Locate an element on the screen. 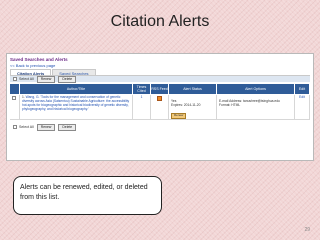 This screenshot has height=240, width=320. col-header-rss-feed: RSS Feed is located at coordinates (160, 89).